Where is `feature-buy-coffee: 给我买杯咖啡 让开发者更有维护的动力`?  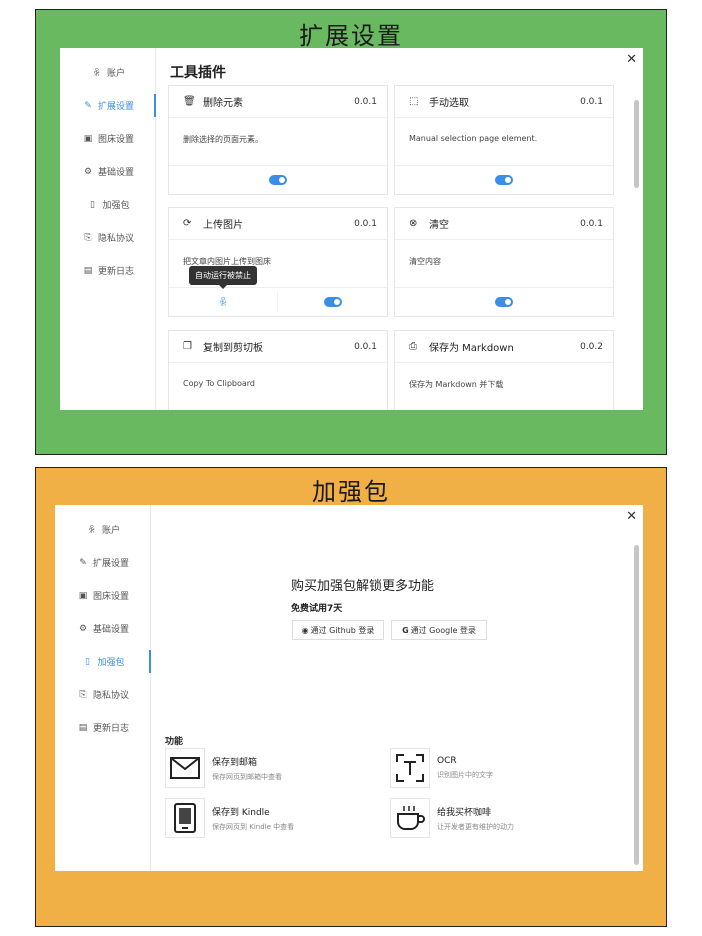
feature-buy-coffee: 给我买杯咖啡 让开发者更有维护的动力 is located at coordinates (452, 818).